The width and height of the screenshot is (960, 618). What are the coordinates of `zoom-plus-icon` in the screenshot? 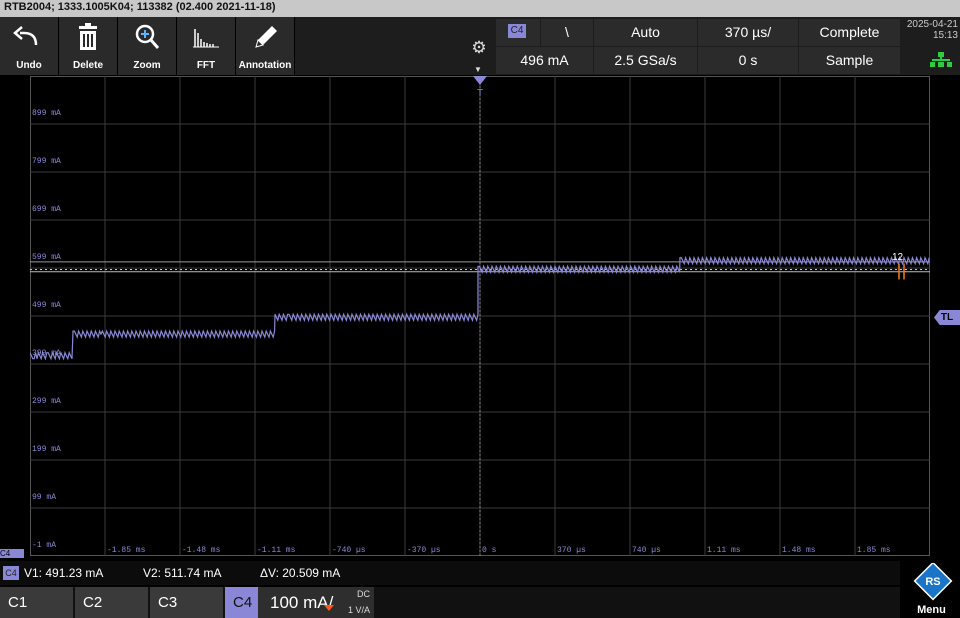 It's located at (147, 37).